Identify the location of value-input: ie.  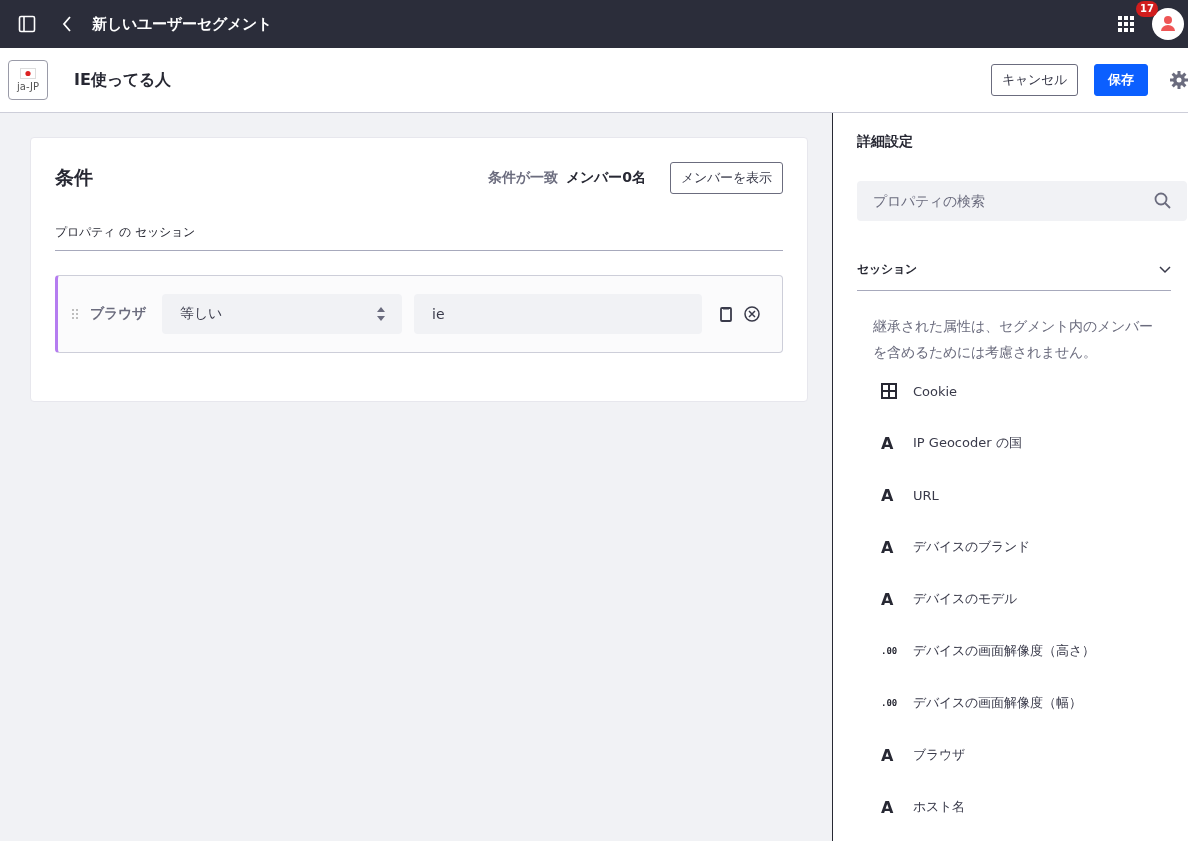
(558, 314).